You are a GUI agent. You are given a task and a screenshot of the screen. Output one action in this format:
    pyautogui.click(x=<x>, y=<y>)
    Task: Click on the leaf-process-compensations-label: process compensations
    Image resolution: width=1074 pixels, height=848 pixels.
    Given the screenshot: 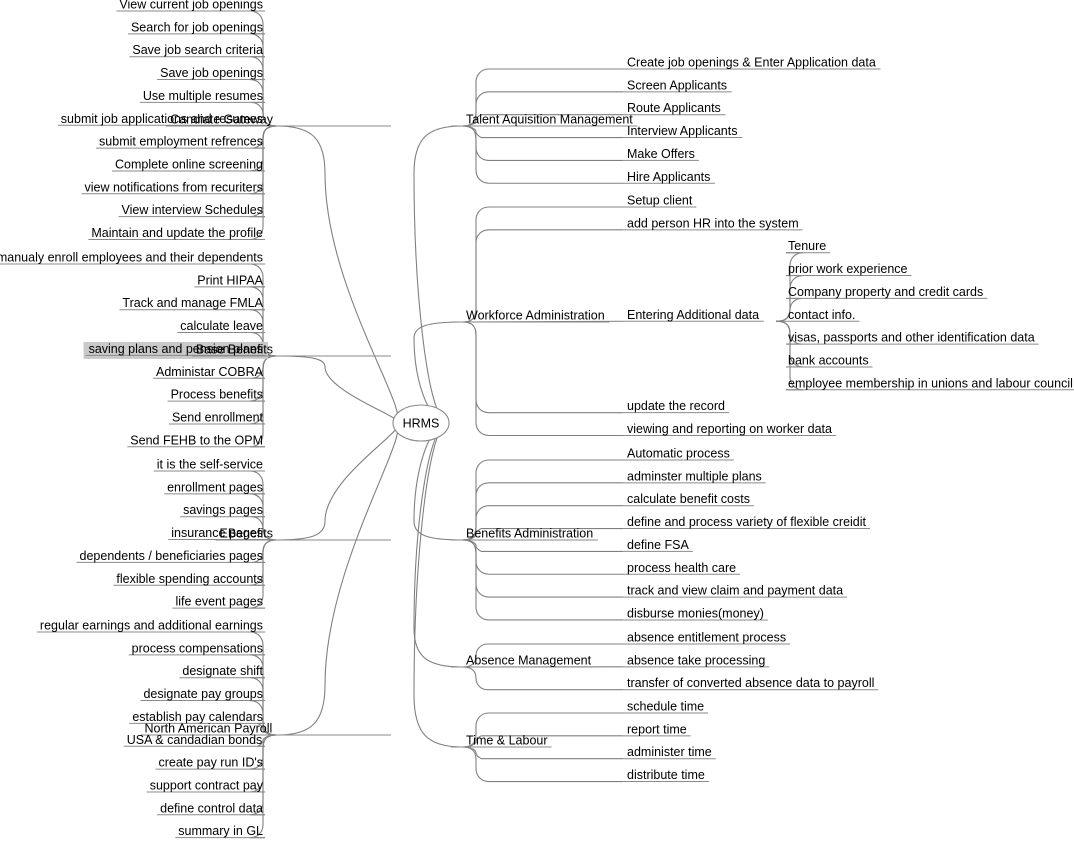 What is the action you would take?
    pyautogui.click(x=197, y=648)
    